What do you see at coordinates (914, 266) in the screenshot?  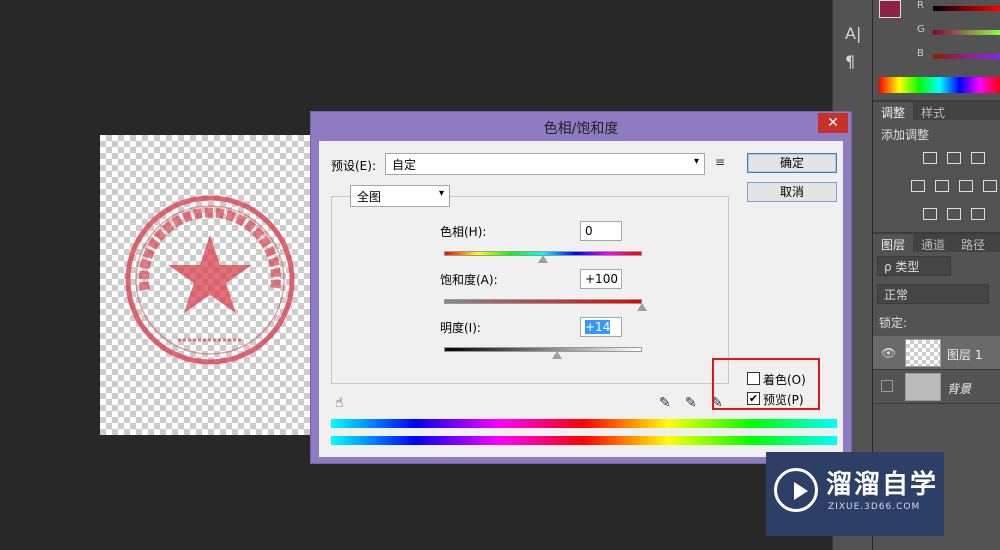 I see `layer-filter-select: ρ 类型` at bounding box center [914, 266].